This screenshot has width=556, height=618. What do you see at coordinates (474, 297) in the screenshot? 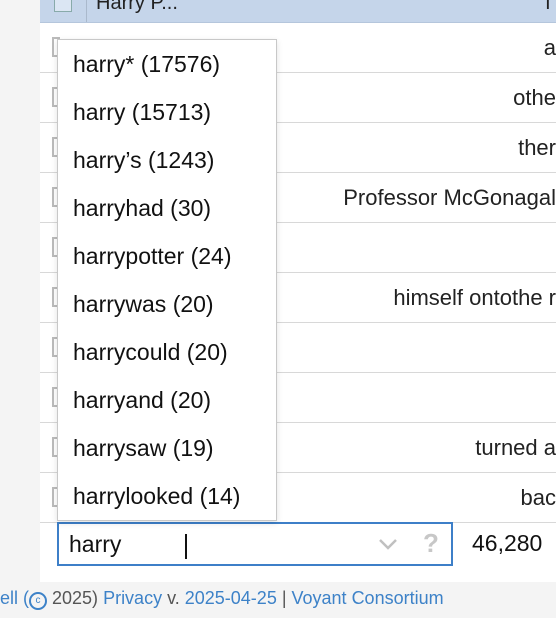
I see `row-left-context: himself ontothe r` at bounding box center [474, 297].